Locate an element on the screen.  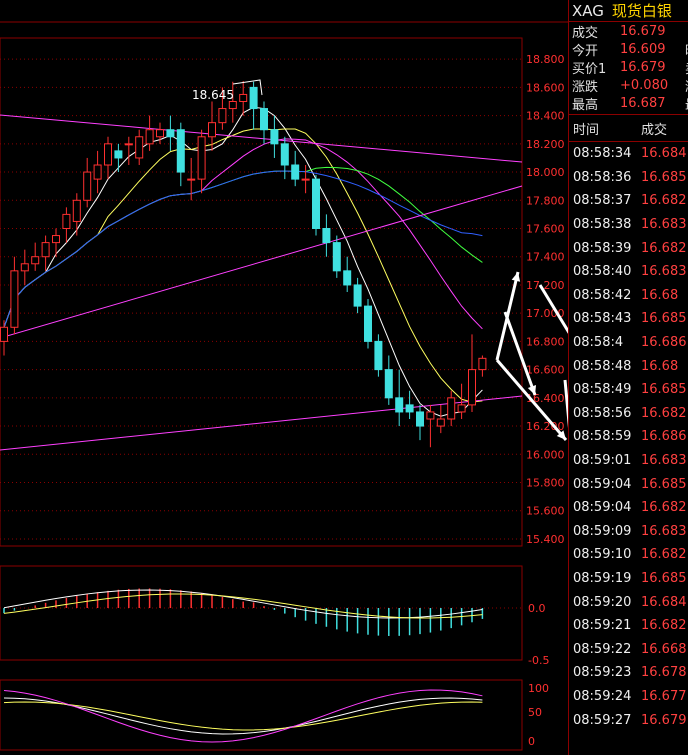
high-price-annotation: 18.645 is located at coordinates (213, 95).